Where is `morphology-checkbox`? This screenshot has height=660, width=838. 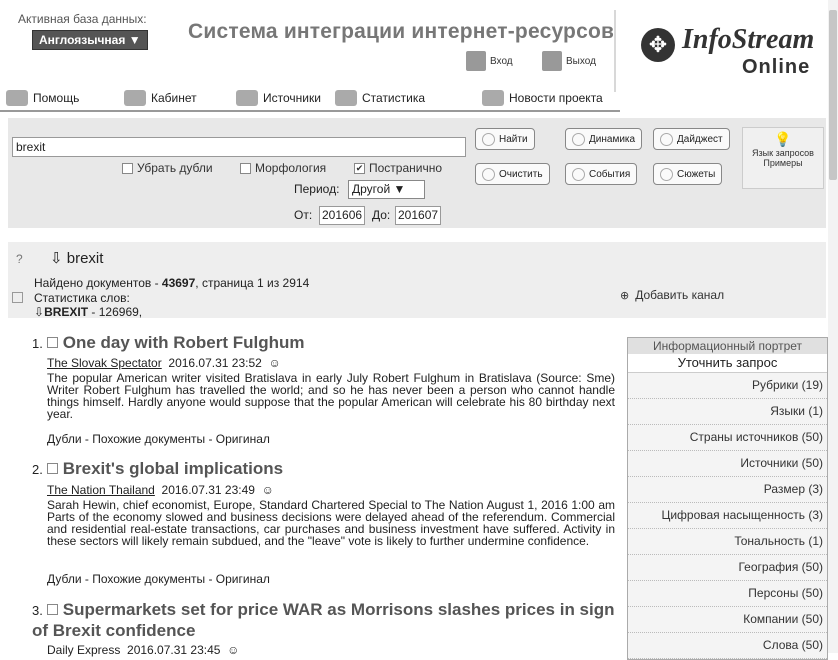
morphology-checkbox is located at coordinates (245, 168).